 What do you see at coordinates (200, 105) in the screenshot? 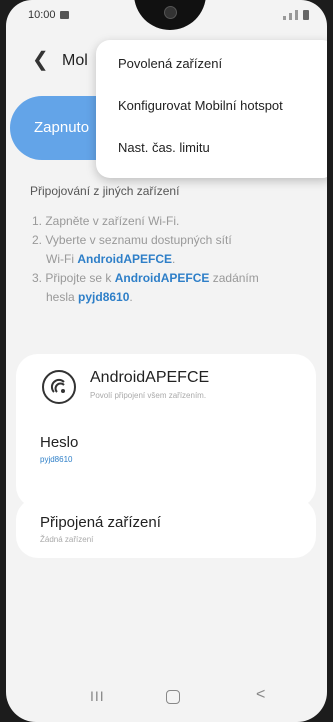
I see `menu-item-configure-hotspot: Konfigurovat Mobilní hotspot` at bounding box center [200, 105].